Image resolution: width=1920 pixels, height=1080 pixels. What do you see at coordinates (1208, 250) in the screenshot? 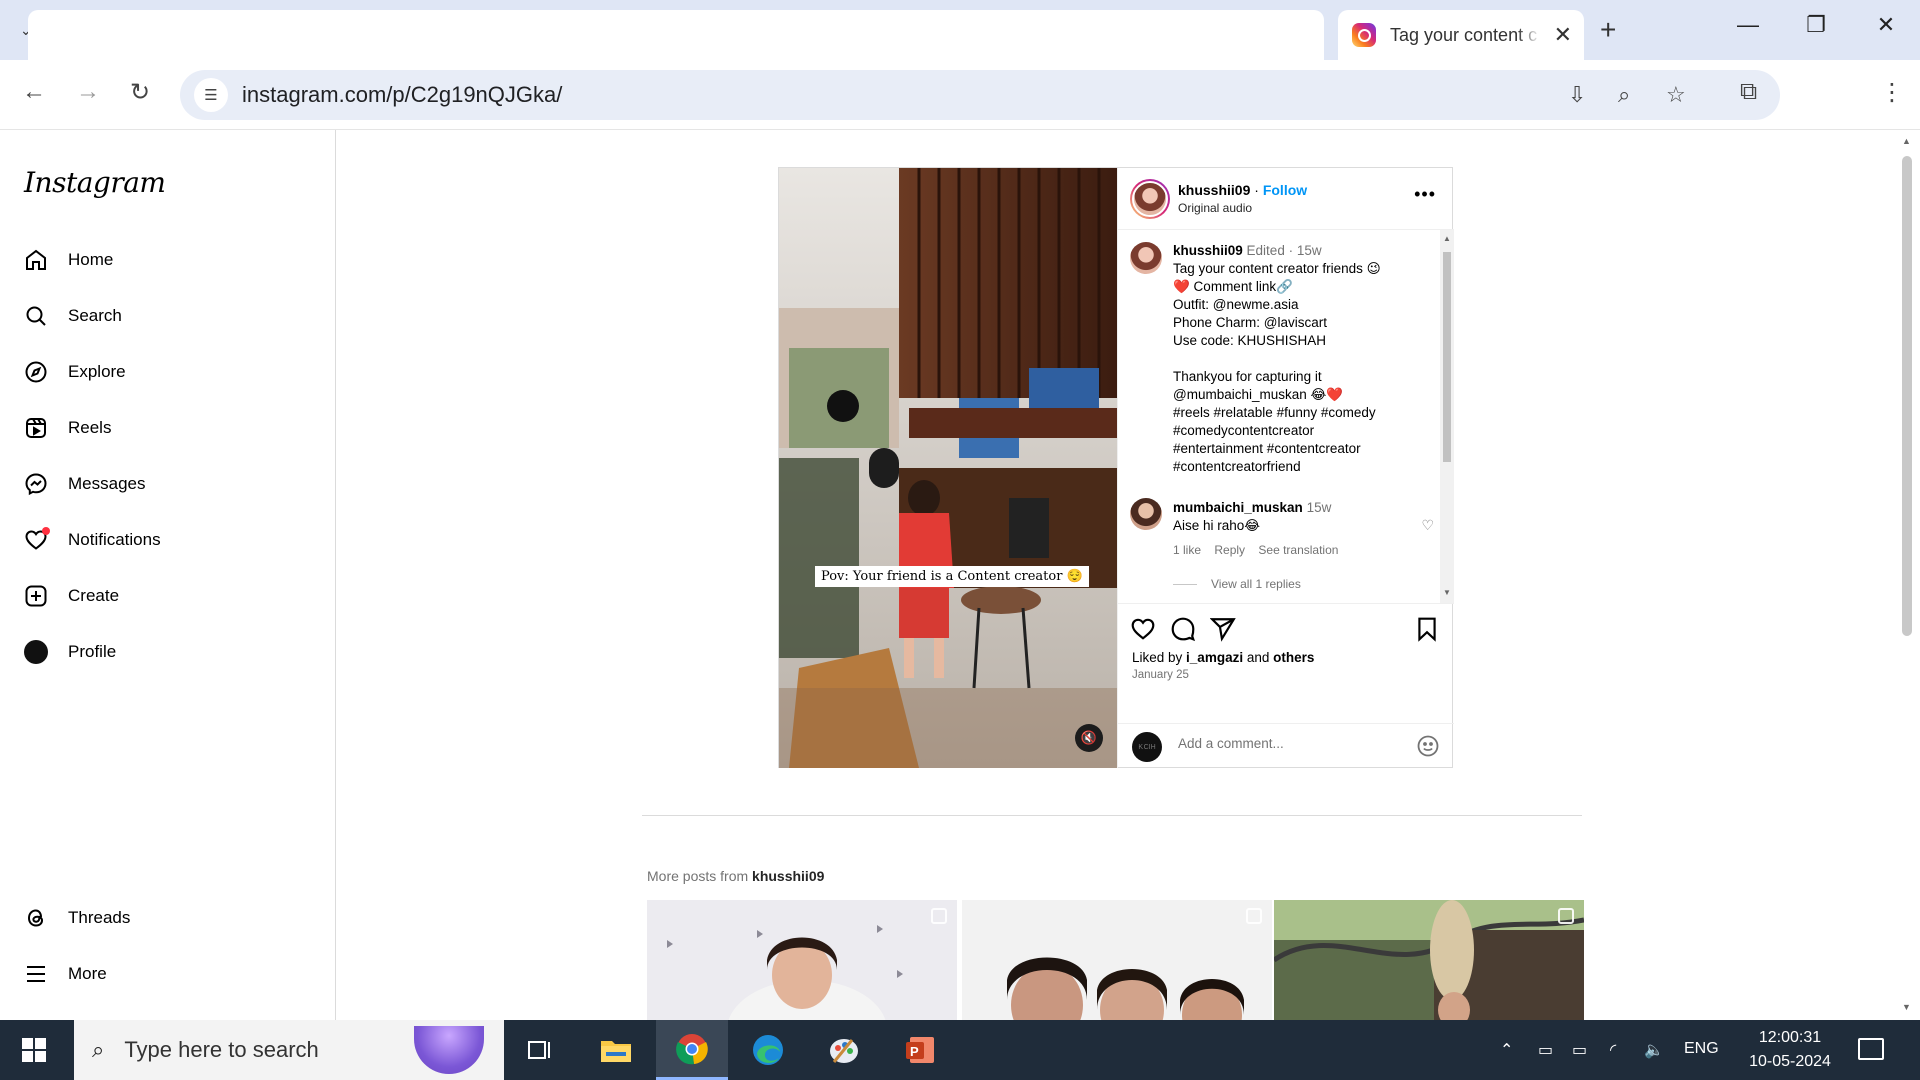
I see `caption-username: khusshii09` at bounding box center [1208, 250].